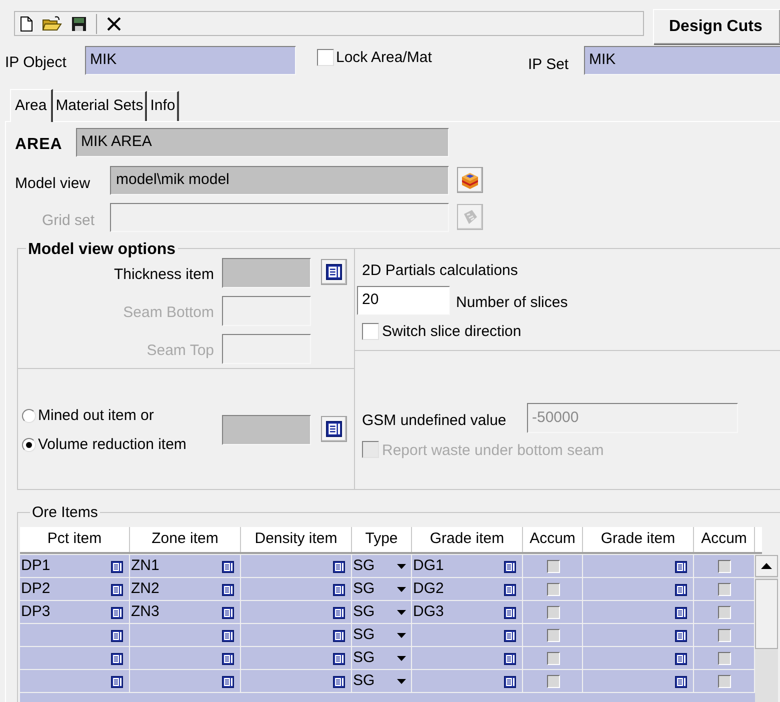 This screenshot has width=780, height=702. I want to click on cell-text: ZN3, so click(145, 612).